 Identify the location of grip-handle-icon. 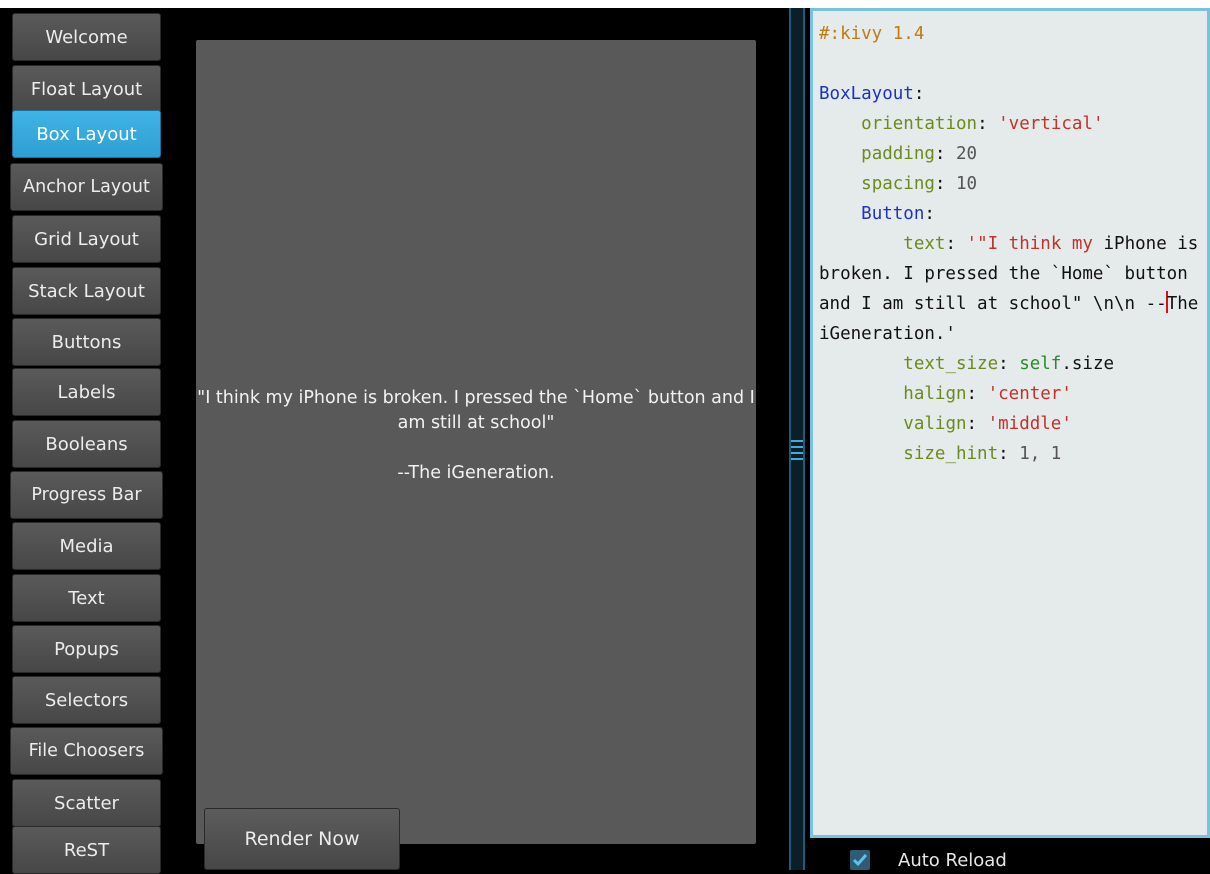
(797, 452).